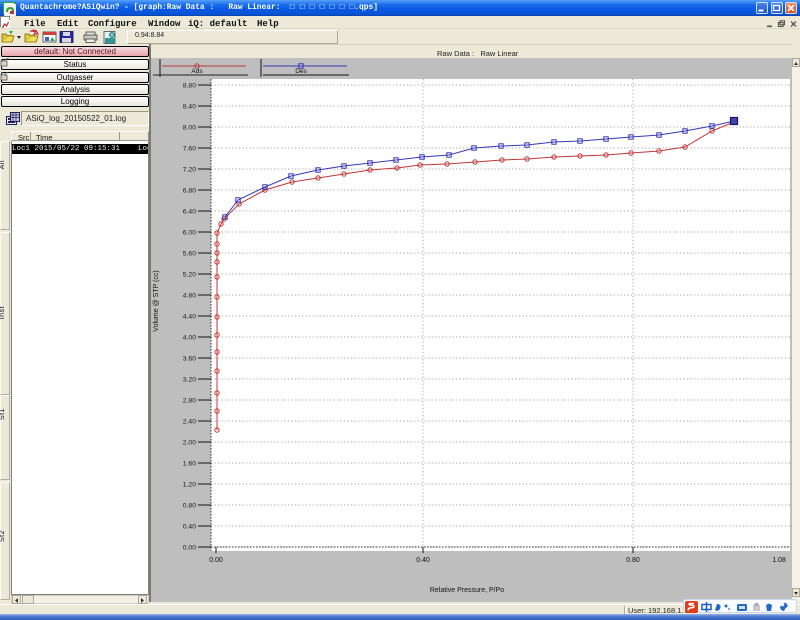  What do you see at coordinates (189, 170) in the screenshot?
I see `svg-text: 7.20` at bounding box center [189, 170].